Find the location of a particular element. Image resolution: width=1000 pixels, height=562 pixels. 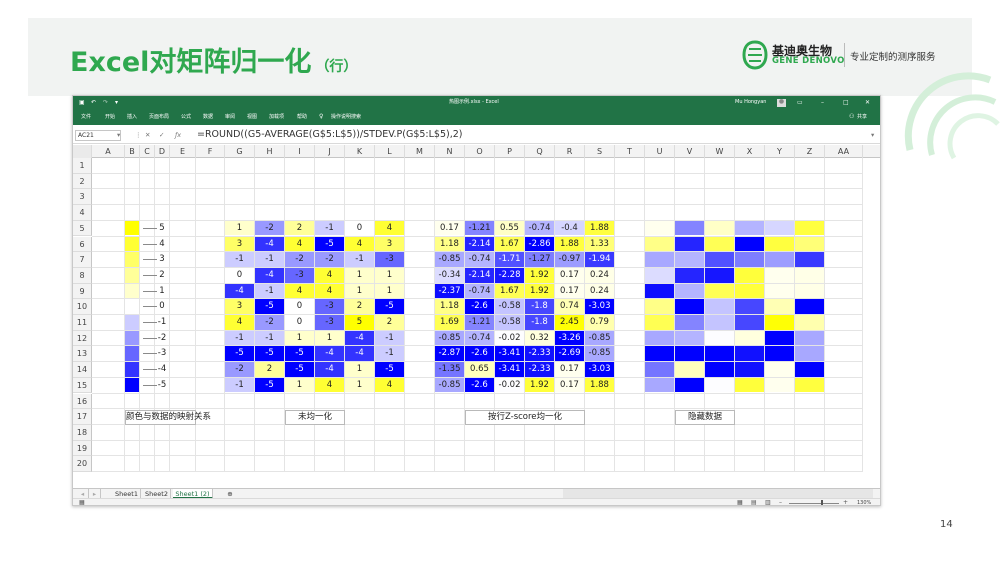

minimize-icon: – is located at coordinates (822, 103).